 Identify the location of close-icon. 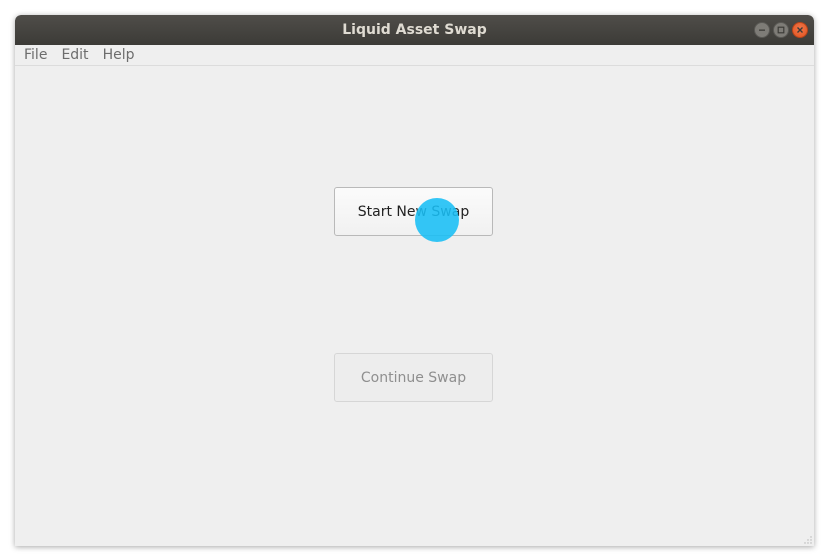
(800, 30).